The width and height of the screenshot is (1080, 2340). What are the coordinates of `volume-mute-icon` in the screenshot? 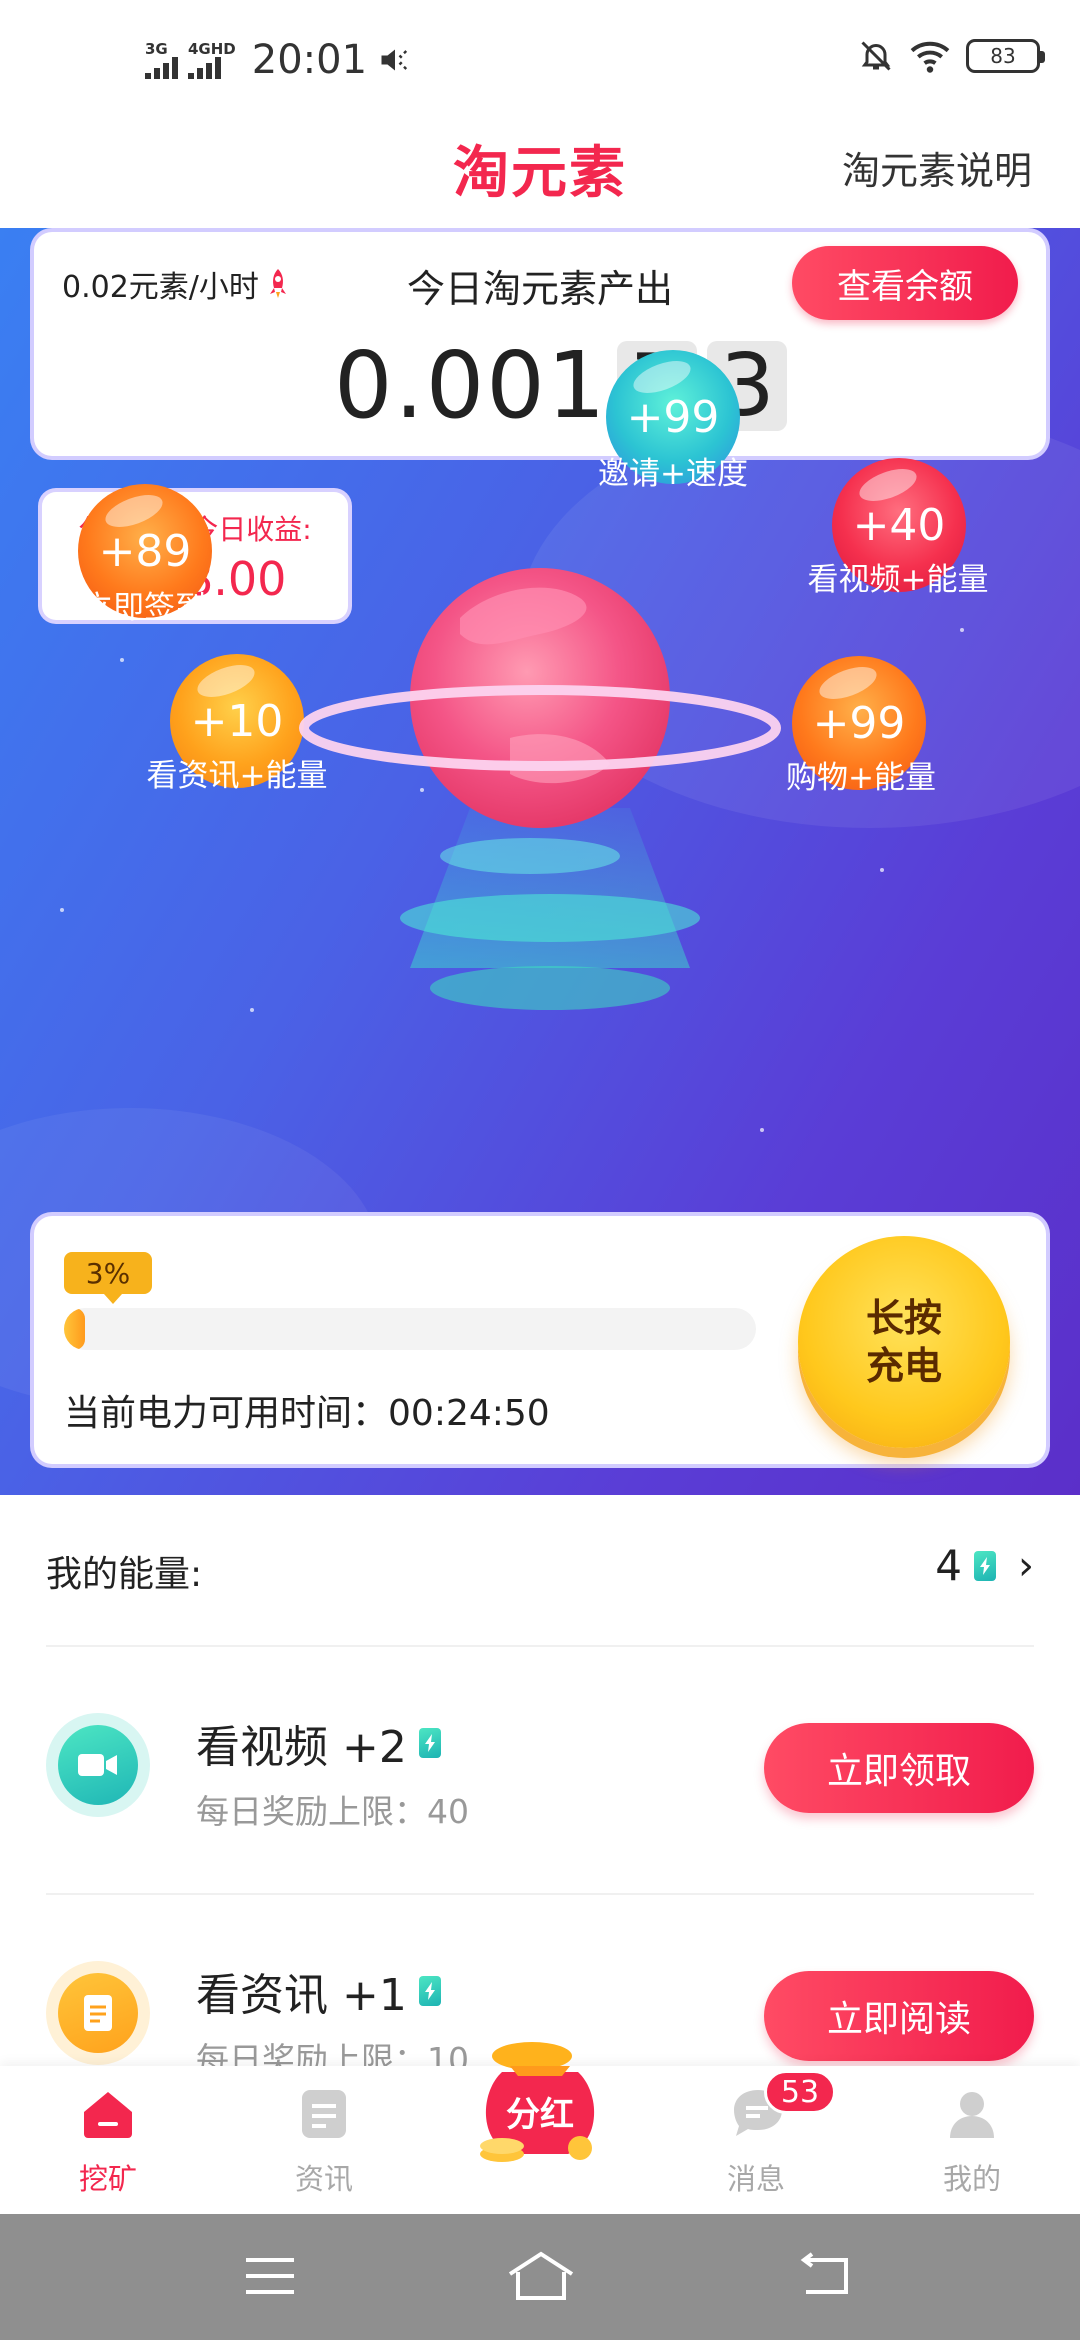 It's located at (394, 60).